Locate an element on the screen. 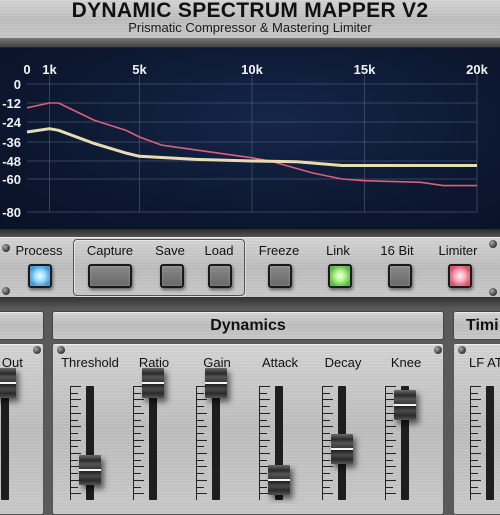  link-button is located at coordinates (340, 276).